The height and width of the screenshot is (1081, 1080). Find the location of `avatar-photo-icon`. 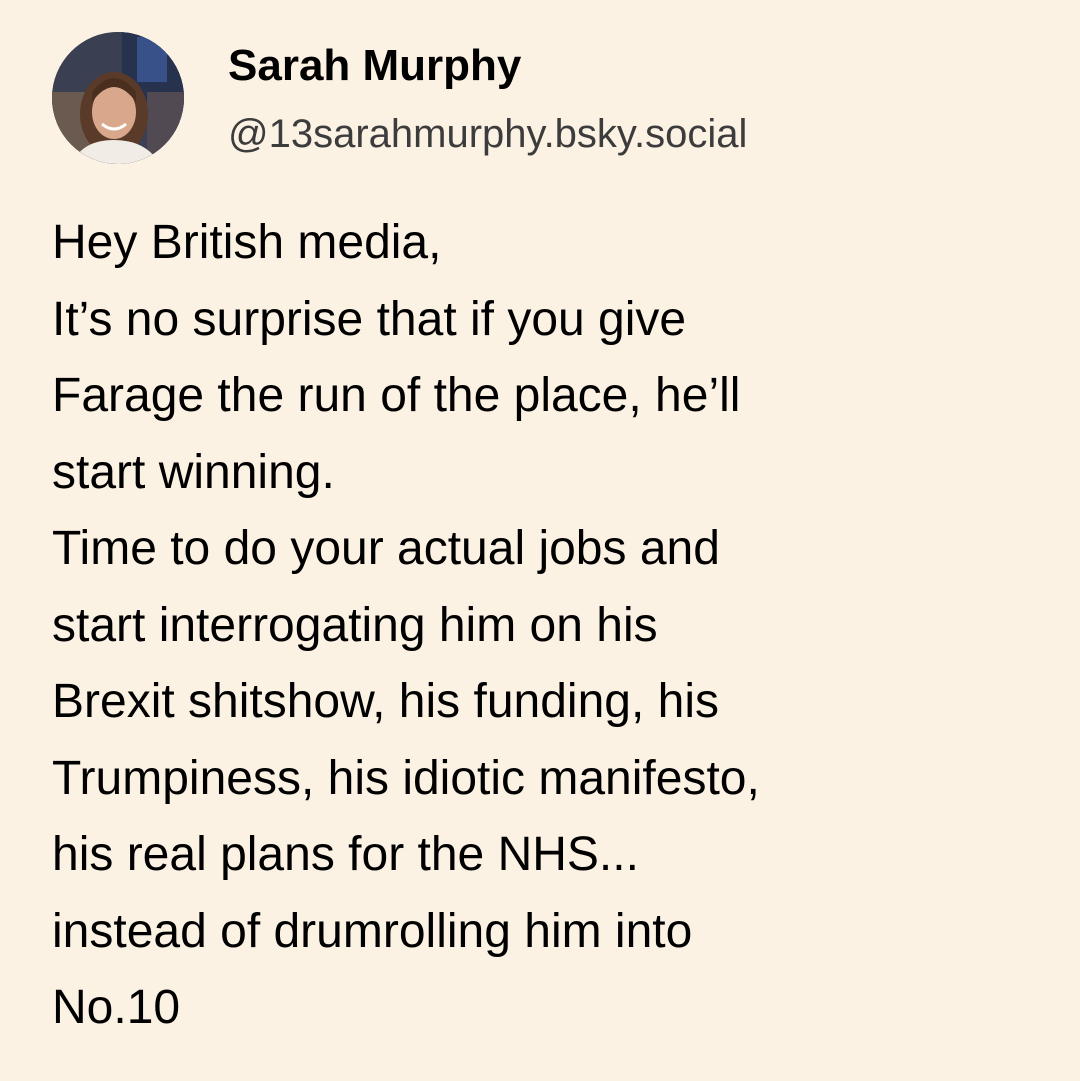

avatar-photo-icon is located at coordinates (118, 98).